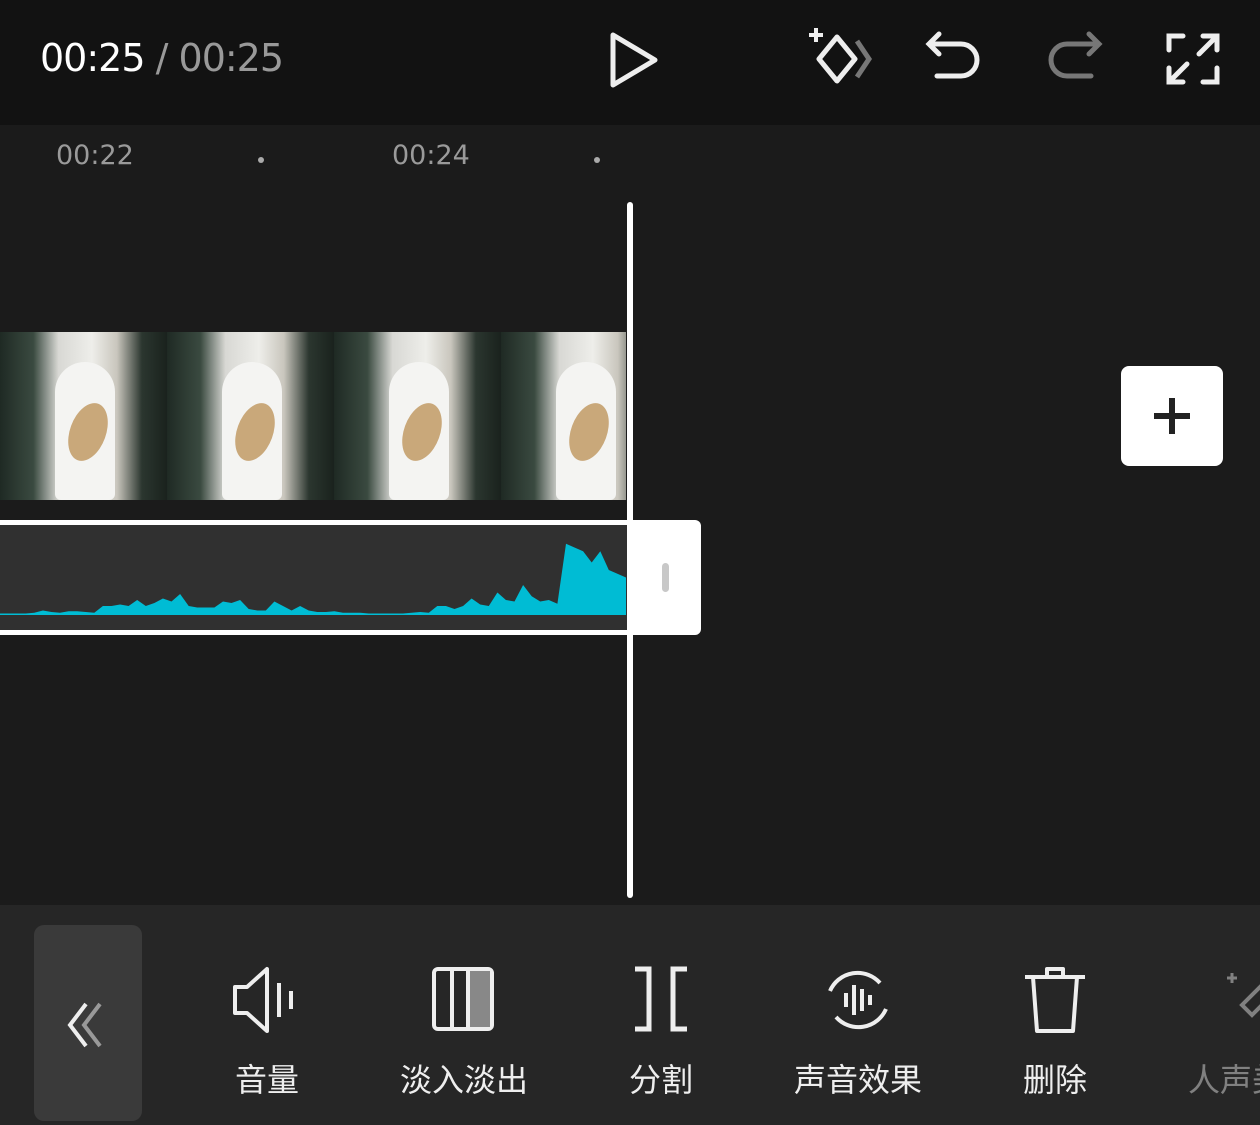 Image resolution: width=1260 pixels, height=1125 pixels. I want to click on undo-icon, so click(955, 58).